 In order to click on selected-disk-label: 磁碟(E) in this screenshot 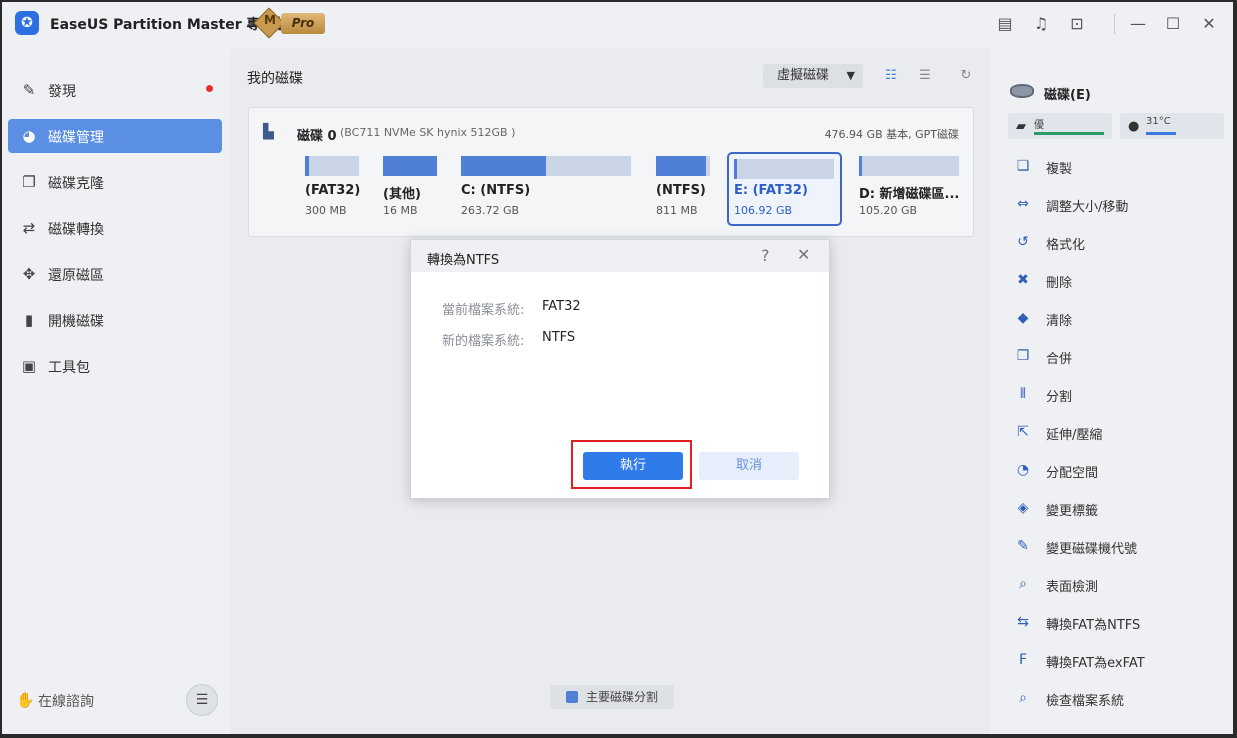, I will do `click(1067, 95)`.